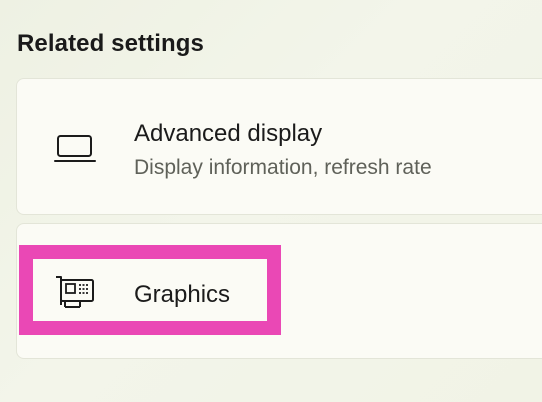  What do you see at coordinates (182, 294) in the screenshot?
I see `graphics-title: Graphics` at bounding box center [182, 294].